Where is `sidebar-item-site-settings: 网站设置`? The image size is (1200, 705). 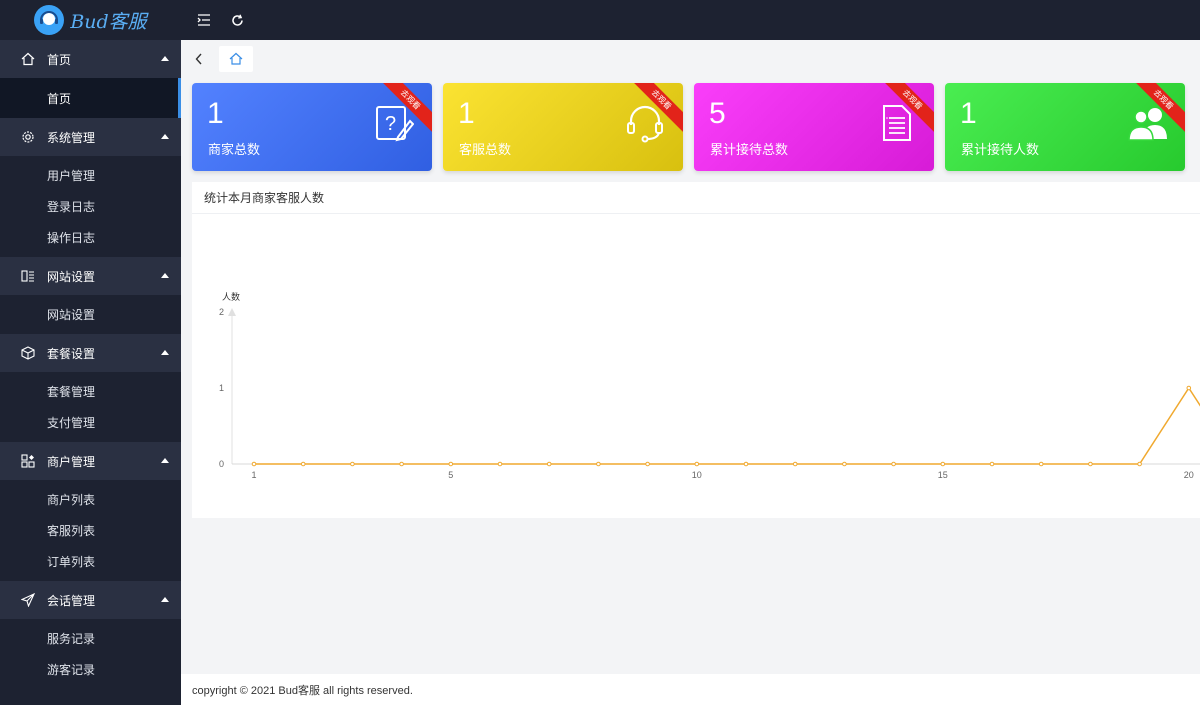
sidebar-item-site-settings: 网站设置 is located at coordinates (90, 314).